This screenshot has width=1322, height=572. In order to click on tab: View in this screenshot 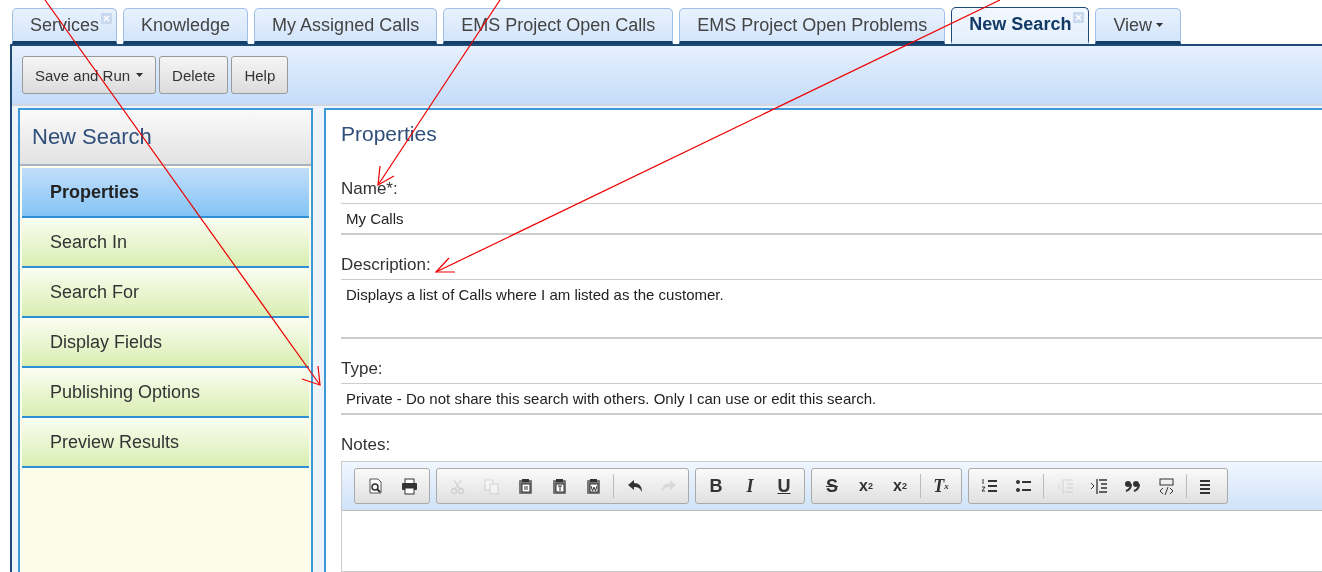, I will do `click(1138, 26)`.